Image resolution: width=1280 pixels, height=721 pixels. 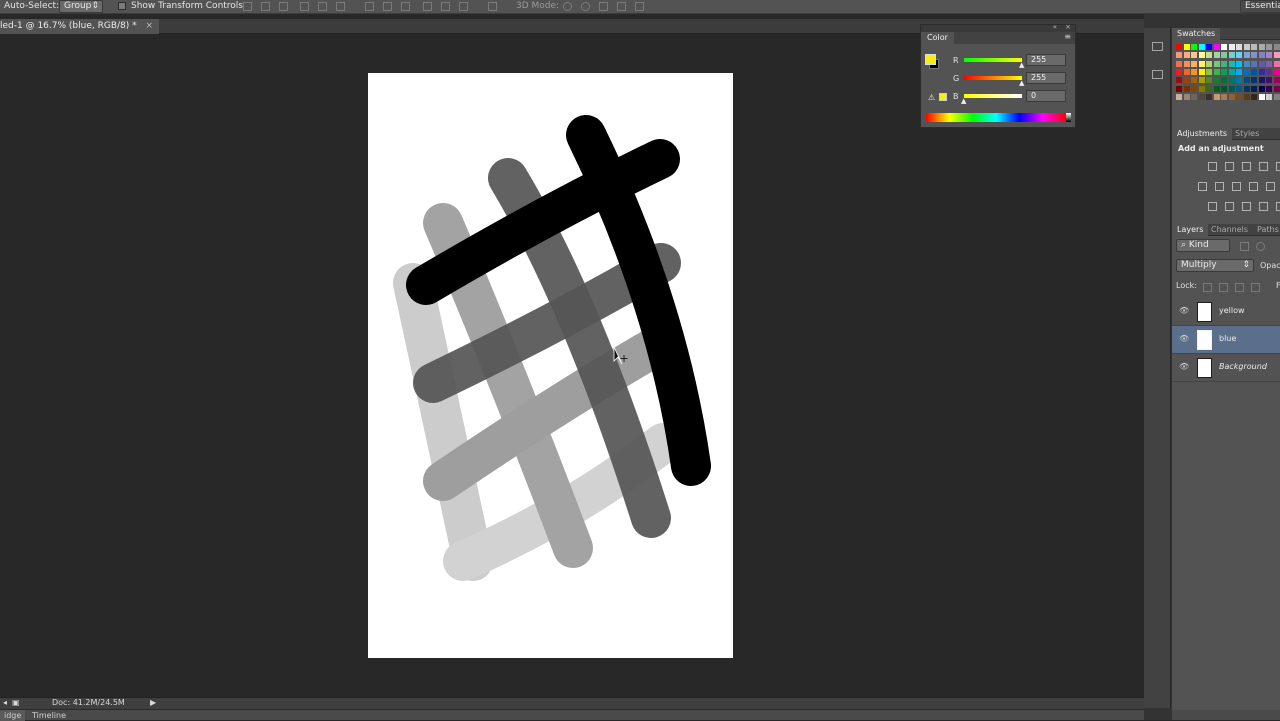 I want to click on filter-adjustment-icon, so click(x=1260, y=246).